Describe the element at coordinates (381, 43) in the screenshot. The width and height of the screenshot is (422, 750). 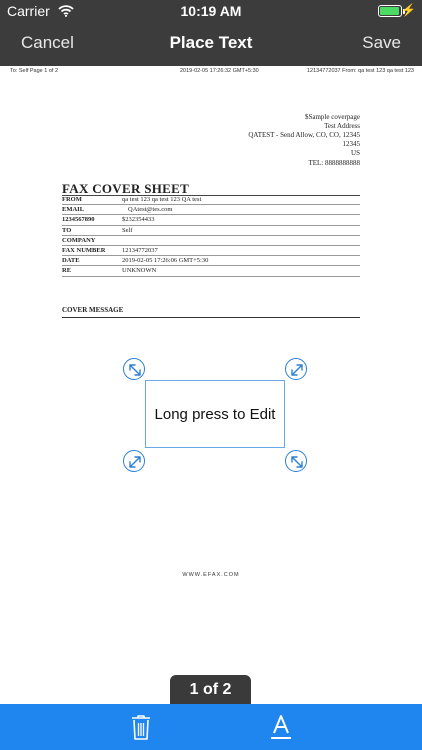
I see `save-button: Save` at that location.